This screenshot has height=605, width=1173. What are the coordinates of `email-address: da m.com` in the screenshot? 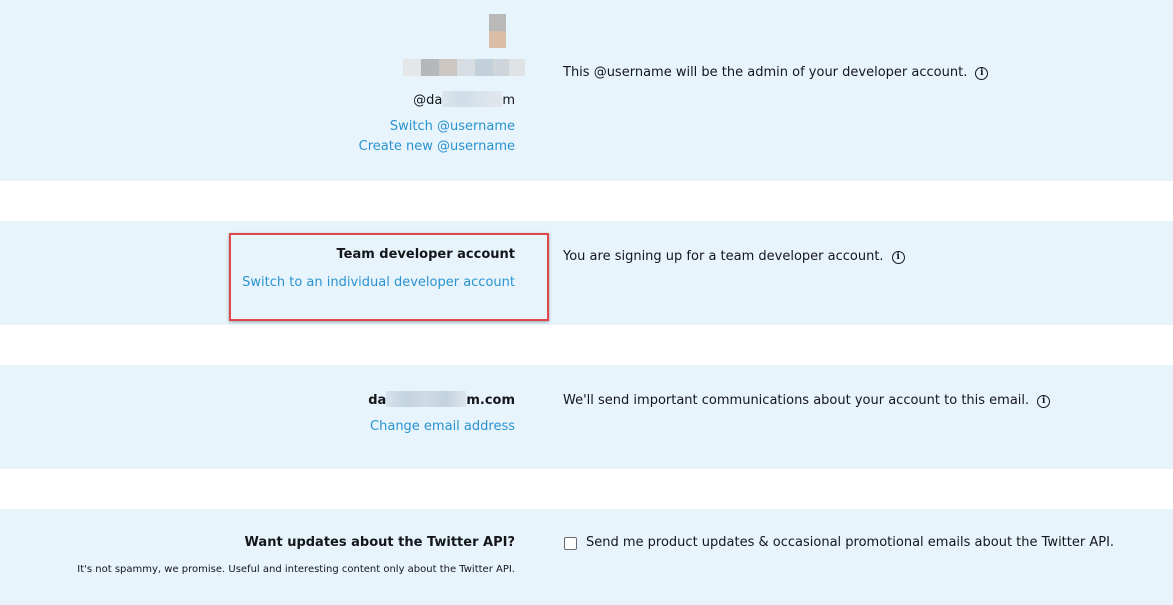 It's located at (441, 399).